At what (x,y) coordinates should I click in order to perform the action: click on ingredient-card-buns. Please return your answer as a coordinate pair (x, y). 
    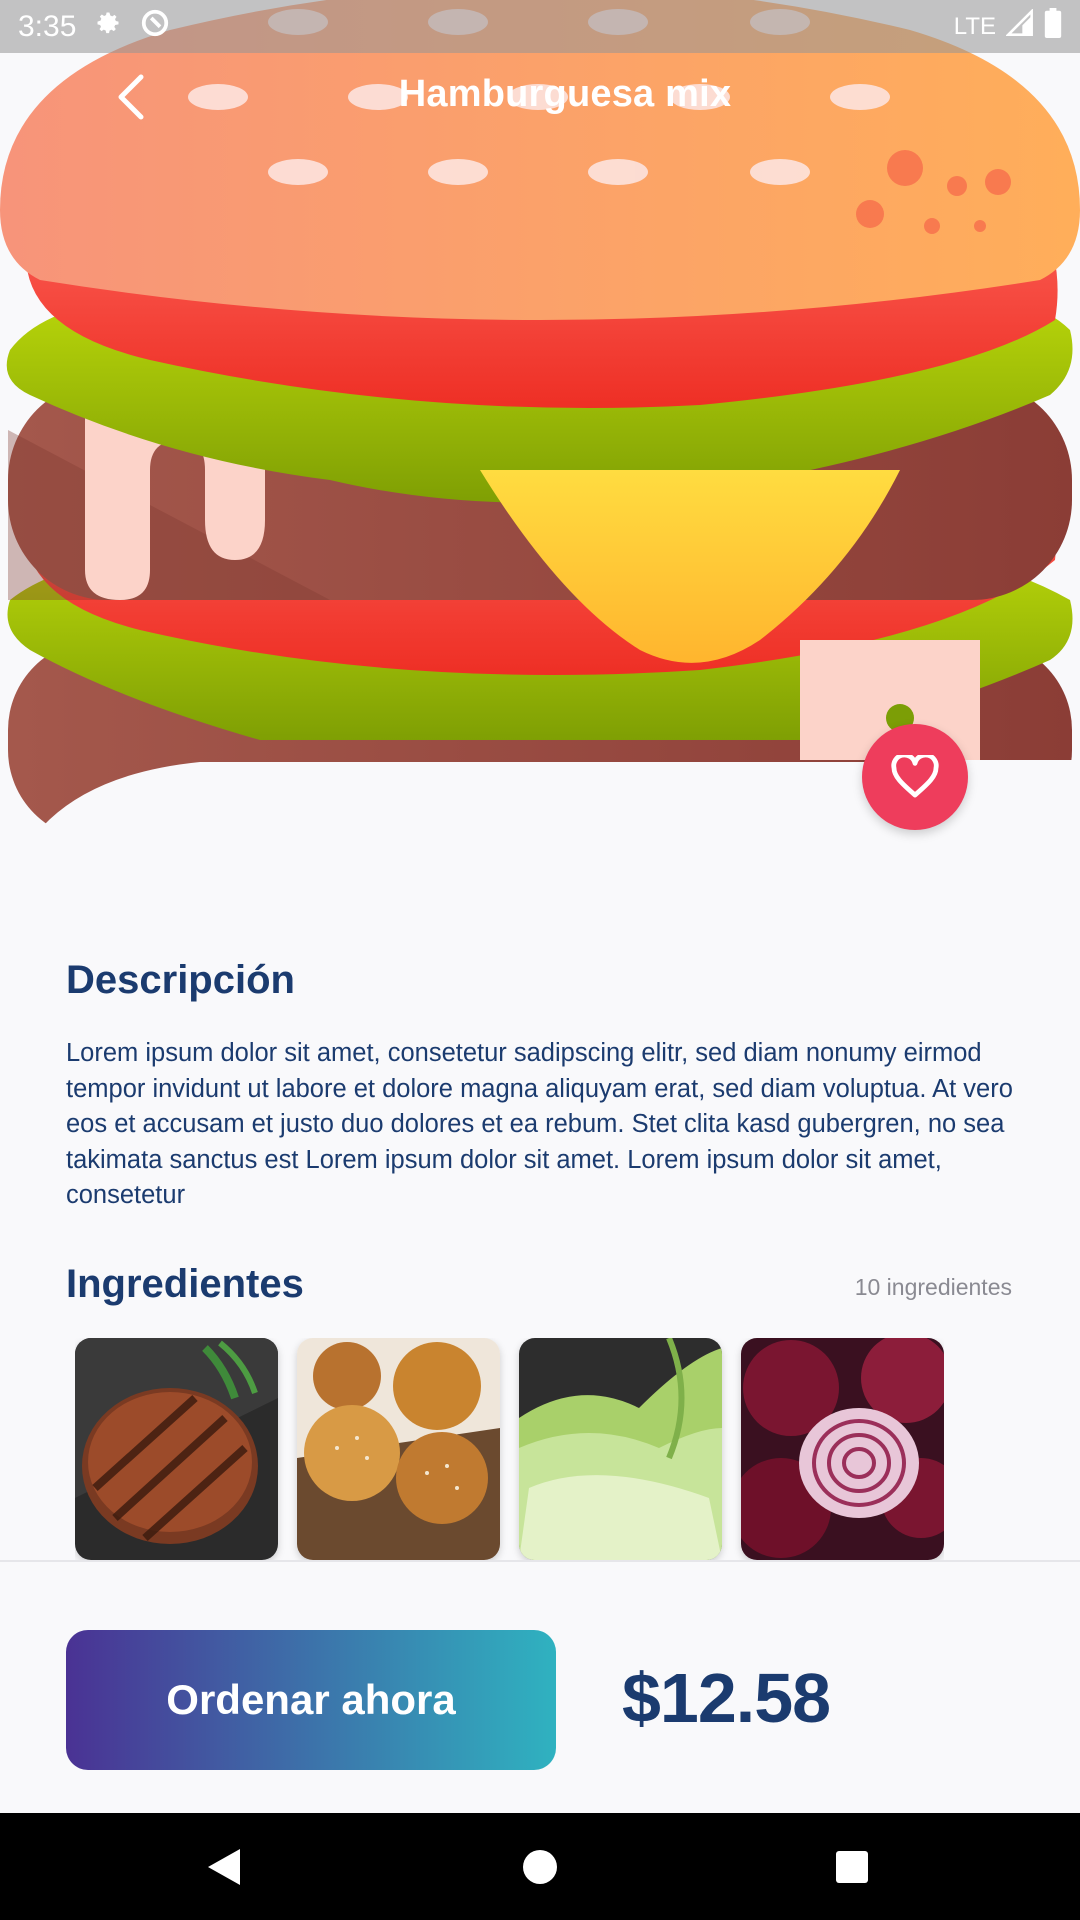
    Looking at the image, I should click on (398, 1449).